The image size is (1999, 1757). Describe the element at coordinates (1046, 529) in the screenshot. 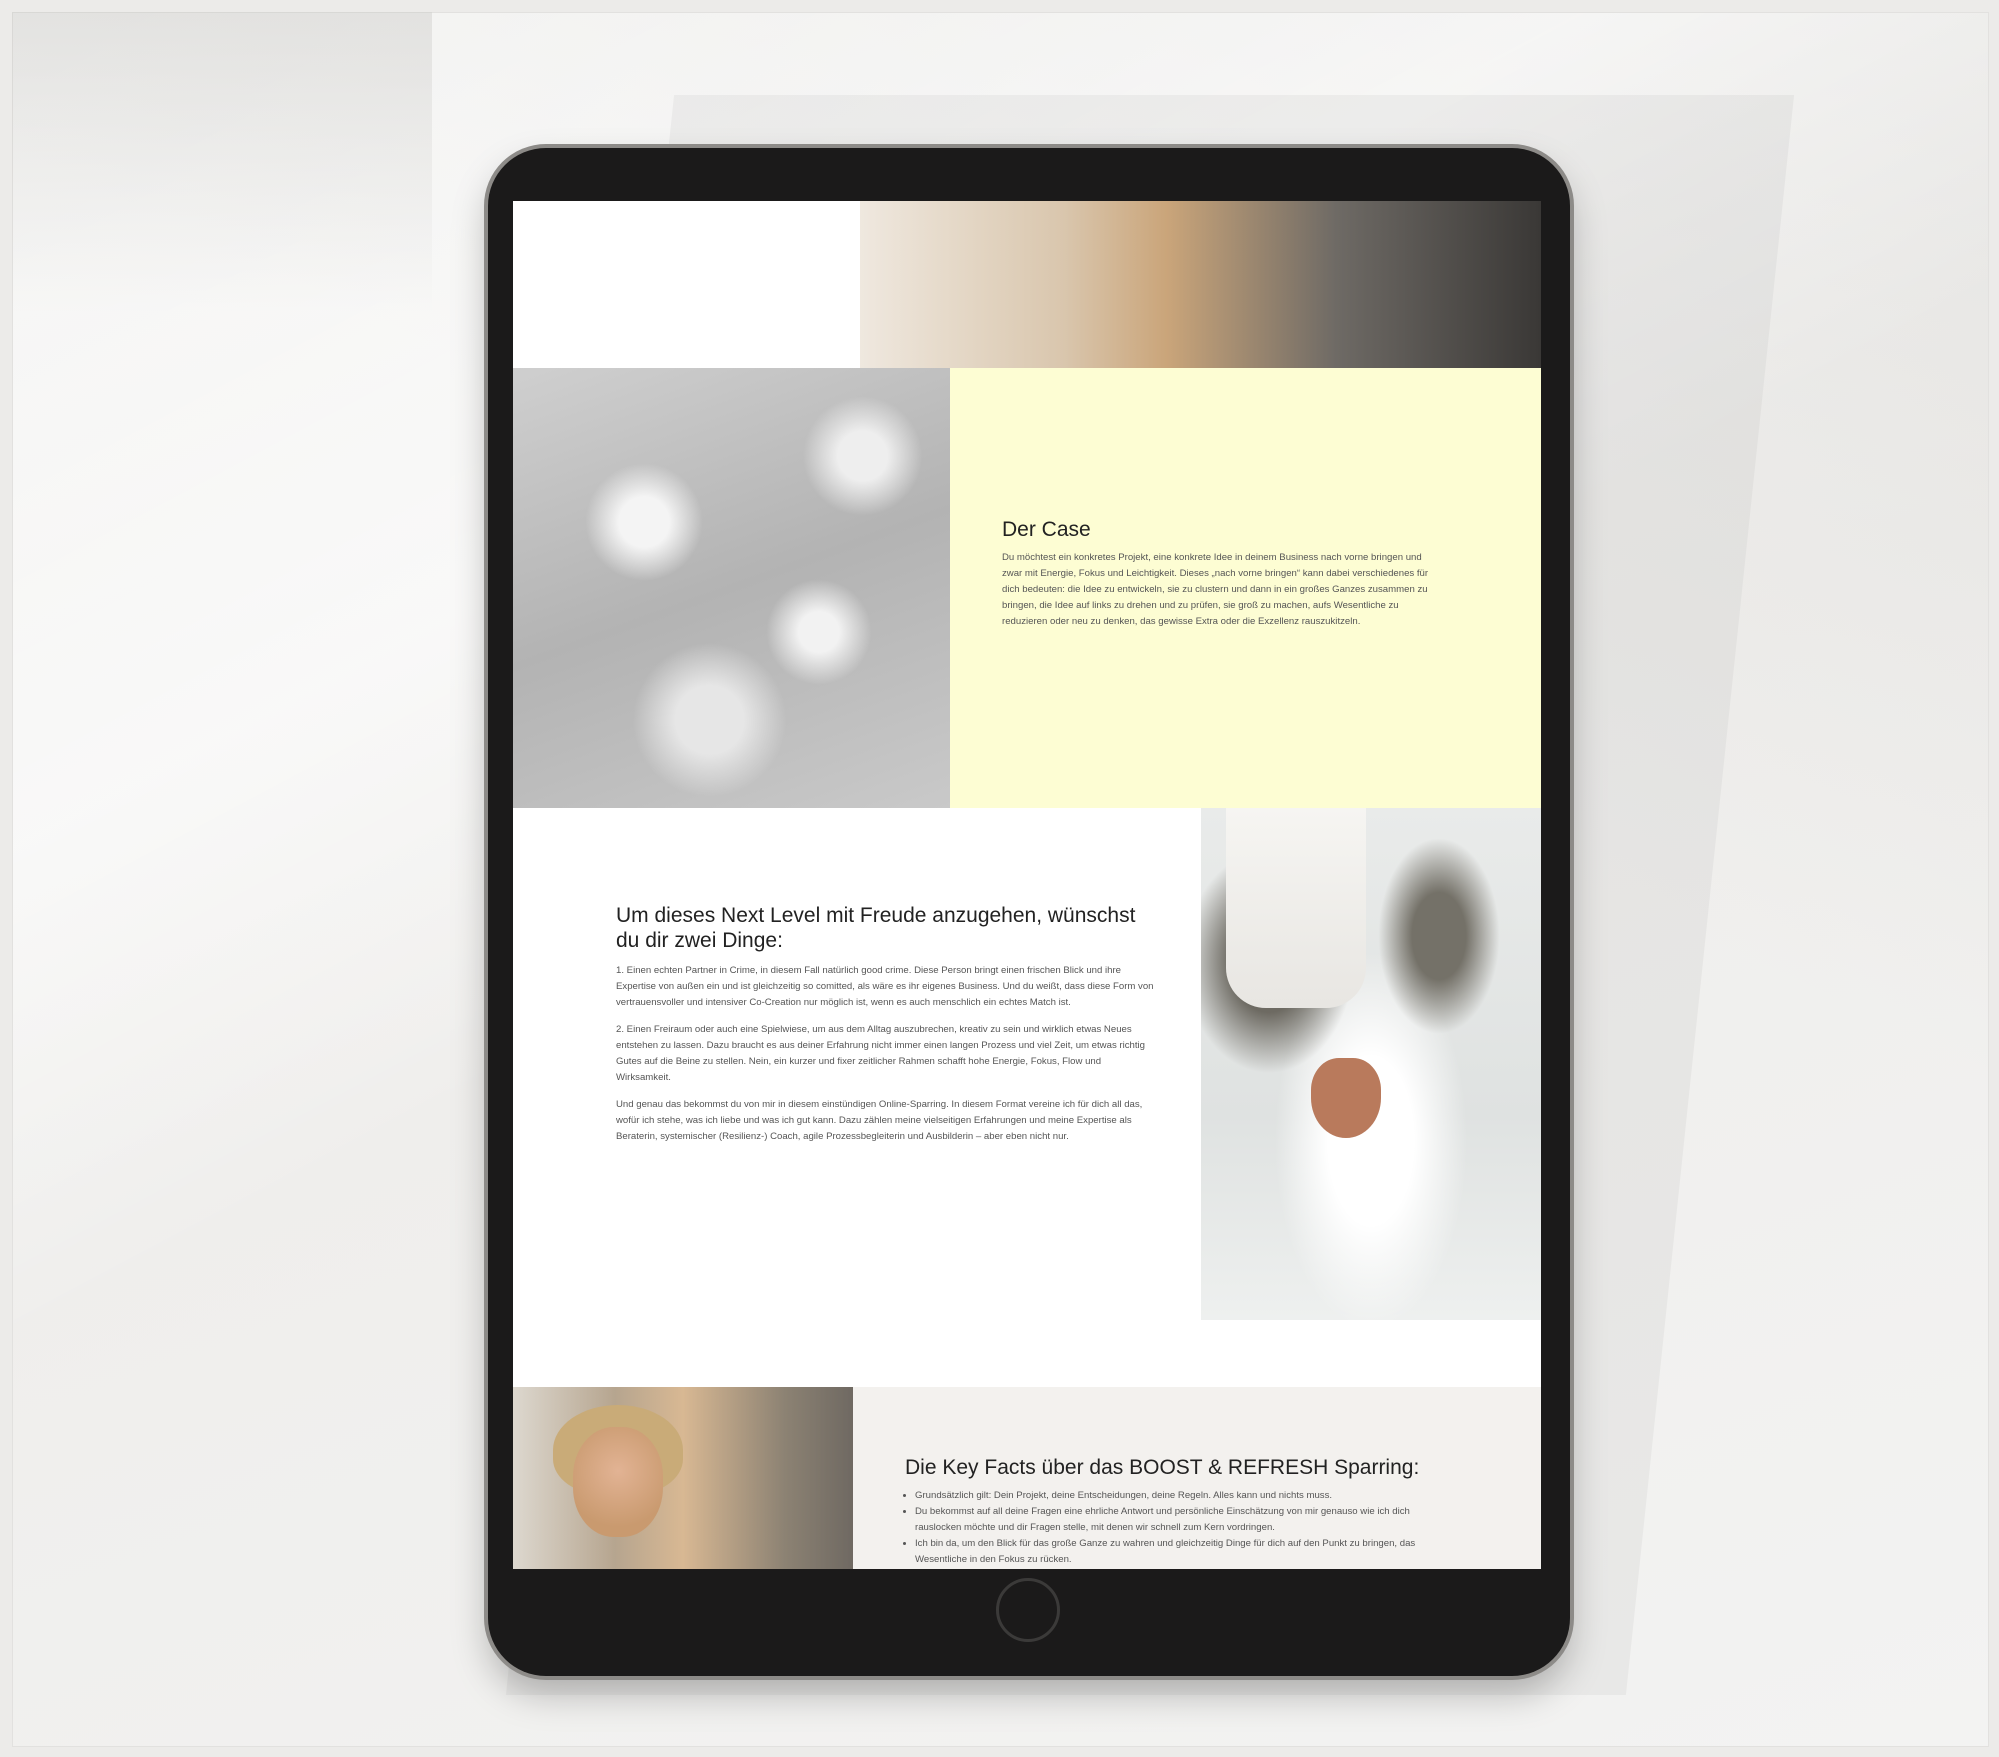

I see `case-title: Der Case` at that location.